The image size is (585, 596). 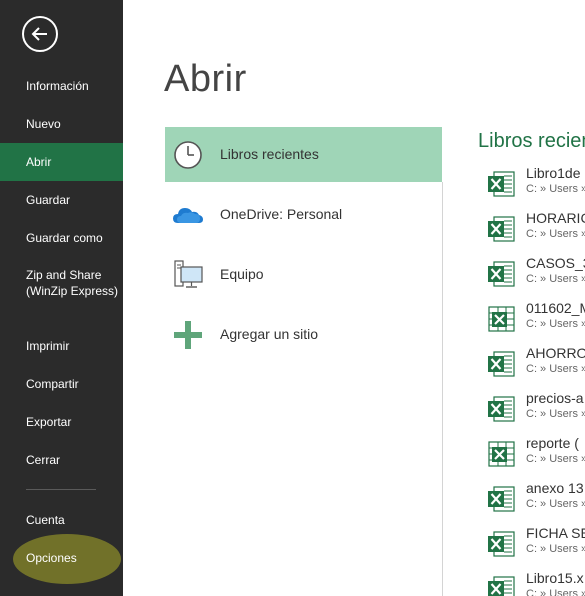 What do you see at coordinates (555, 533) in the screenshot?
I see `file-name: FICHA SE` at bounding box center [555, 533].